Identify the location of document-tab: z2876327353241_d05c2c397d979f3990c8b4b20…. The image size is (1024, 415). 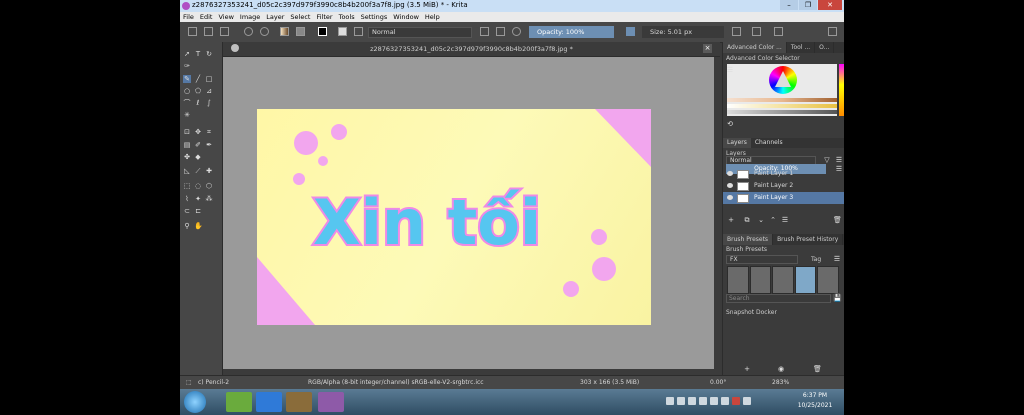
(471, 49).